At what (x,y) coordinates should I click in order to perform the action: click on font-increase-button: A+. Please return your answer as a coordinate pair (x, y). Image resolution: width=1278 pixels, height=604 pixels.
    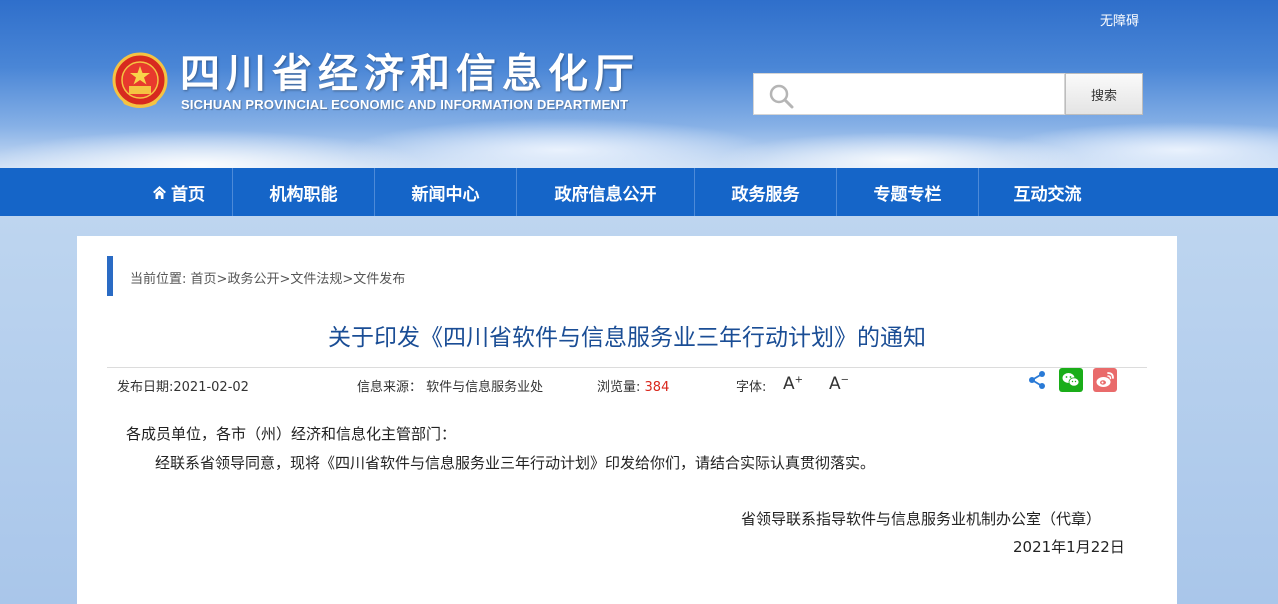
    Looking at the image, I should click on (793, 384).